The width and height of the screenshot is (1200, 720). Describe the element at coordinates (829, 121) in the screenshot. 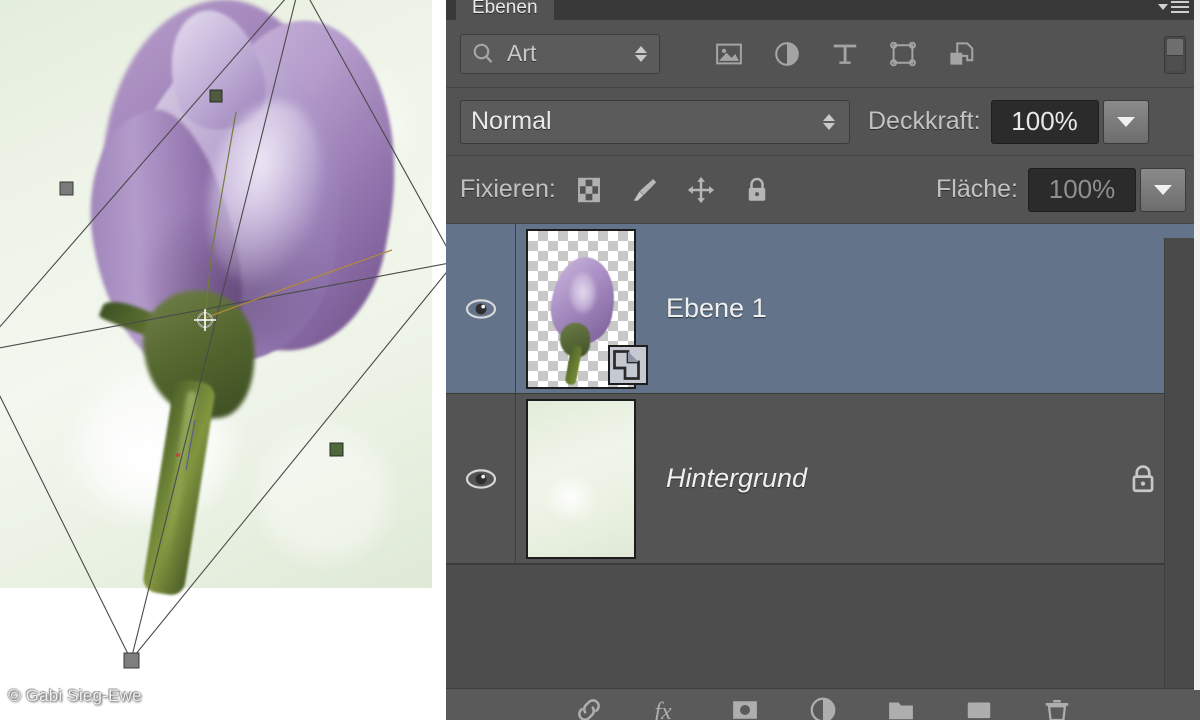

I see `blend-stepper-icon` at that location.